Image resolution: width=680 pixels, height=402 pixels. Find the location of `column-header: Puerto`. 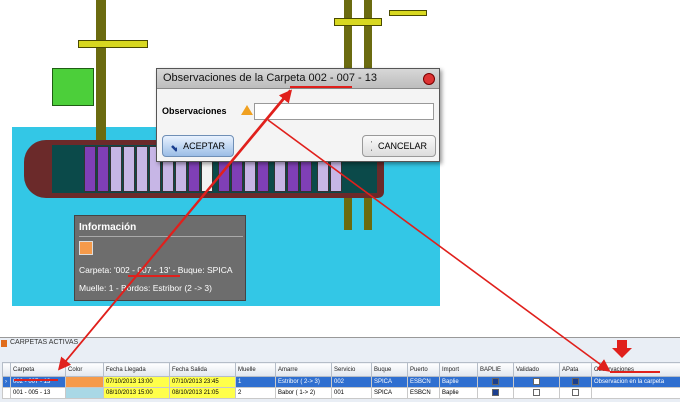

column-header: Puerto is located at coordinates (423, 369).